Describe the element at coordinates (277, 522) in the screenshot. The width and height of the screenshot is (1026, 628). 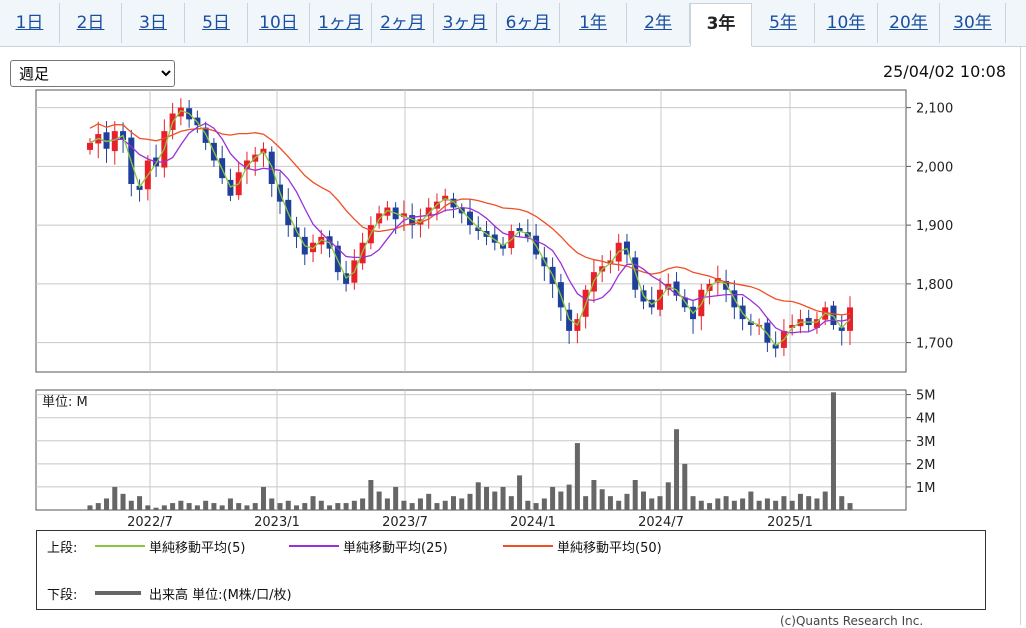
I see `x-tick-label: 2023/1` at that location.